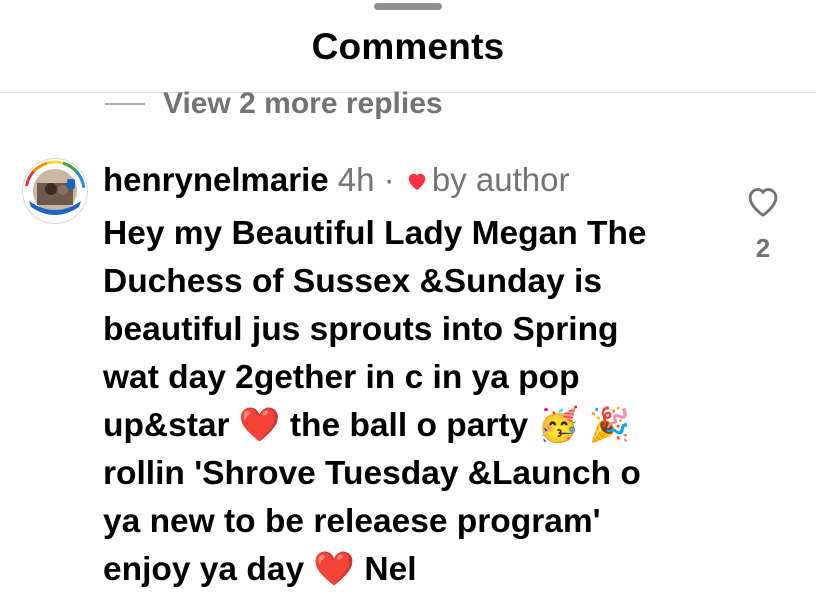  Describe the element at coordinates (125, 104) in the screenshot. I see `replies-divider-line` at that location.